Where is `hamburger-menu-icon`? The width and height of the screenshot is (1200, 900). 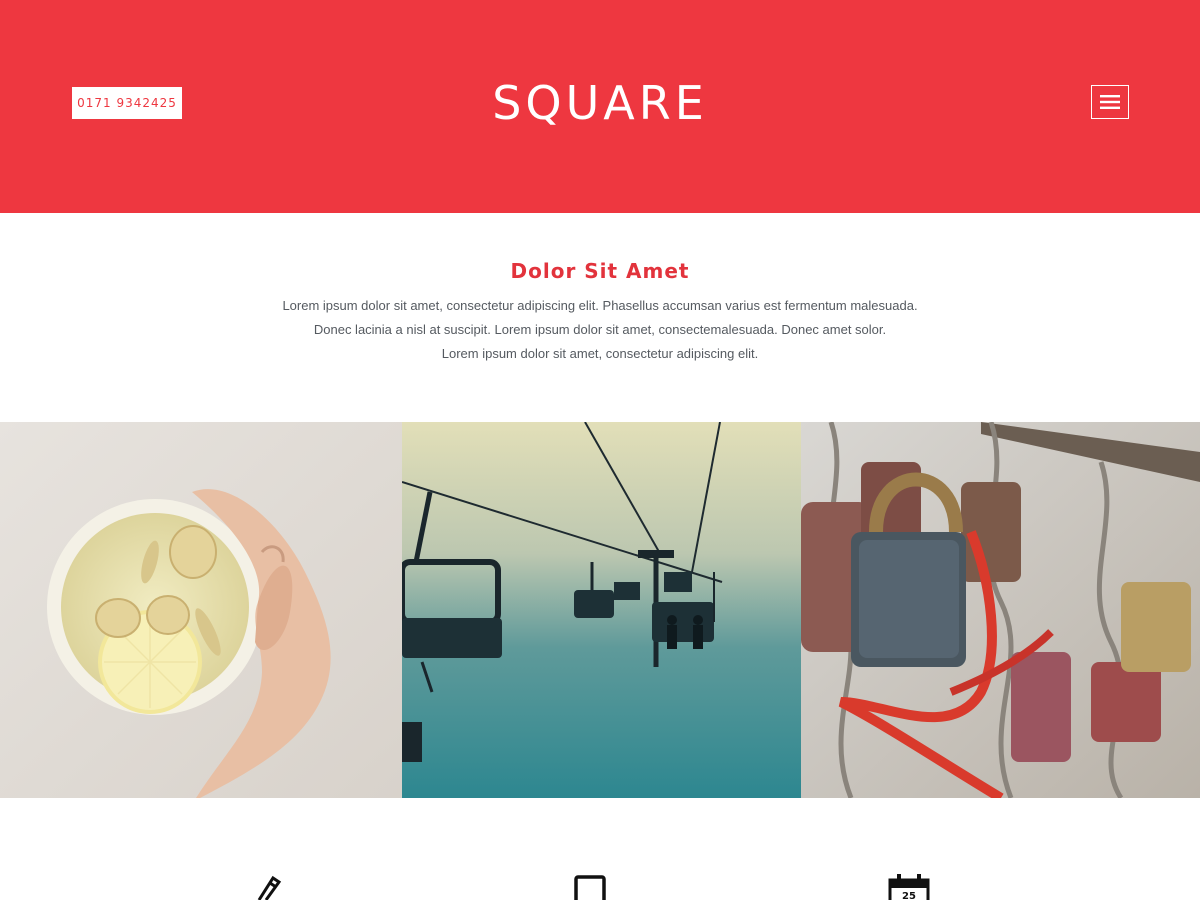 hamburger-menu-icon is located at coordinates (1110, 102).